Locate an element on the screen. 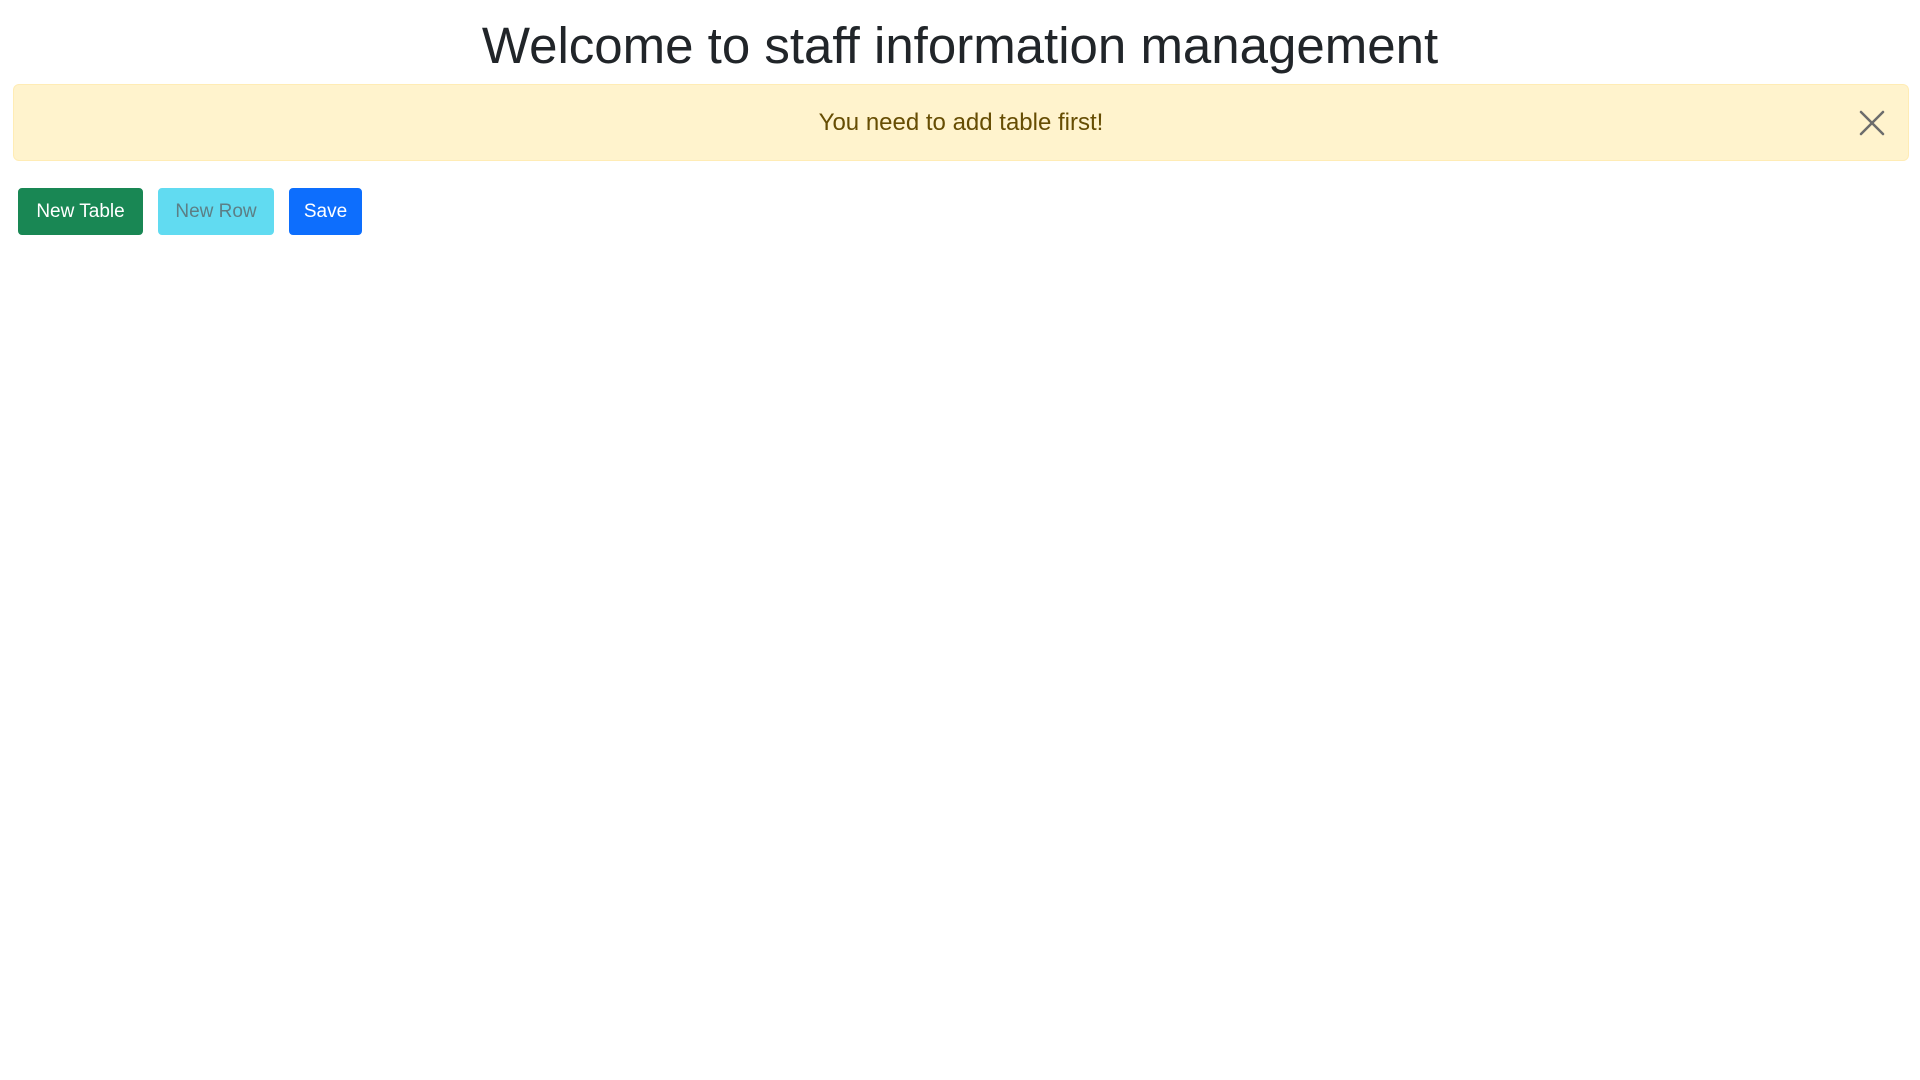 Image resolution: width=1920 pixels, height=1080 pixels. save-button: Save is located at coordinates (325, 211).